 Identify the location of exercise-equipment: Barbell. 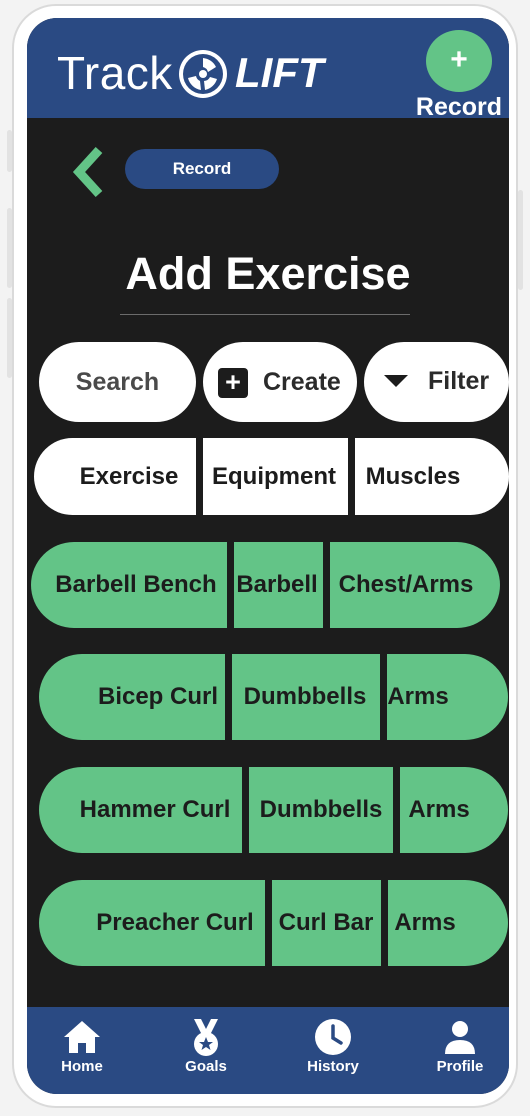
(277, 584).